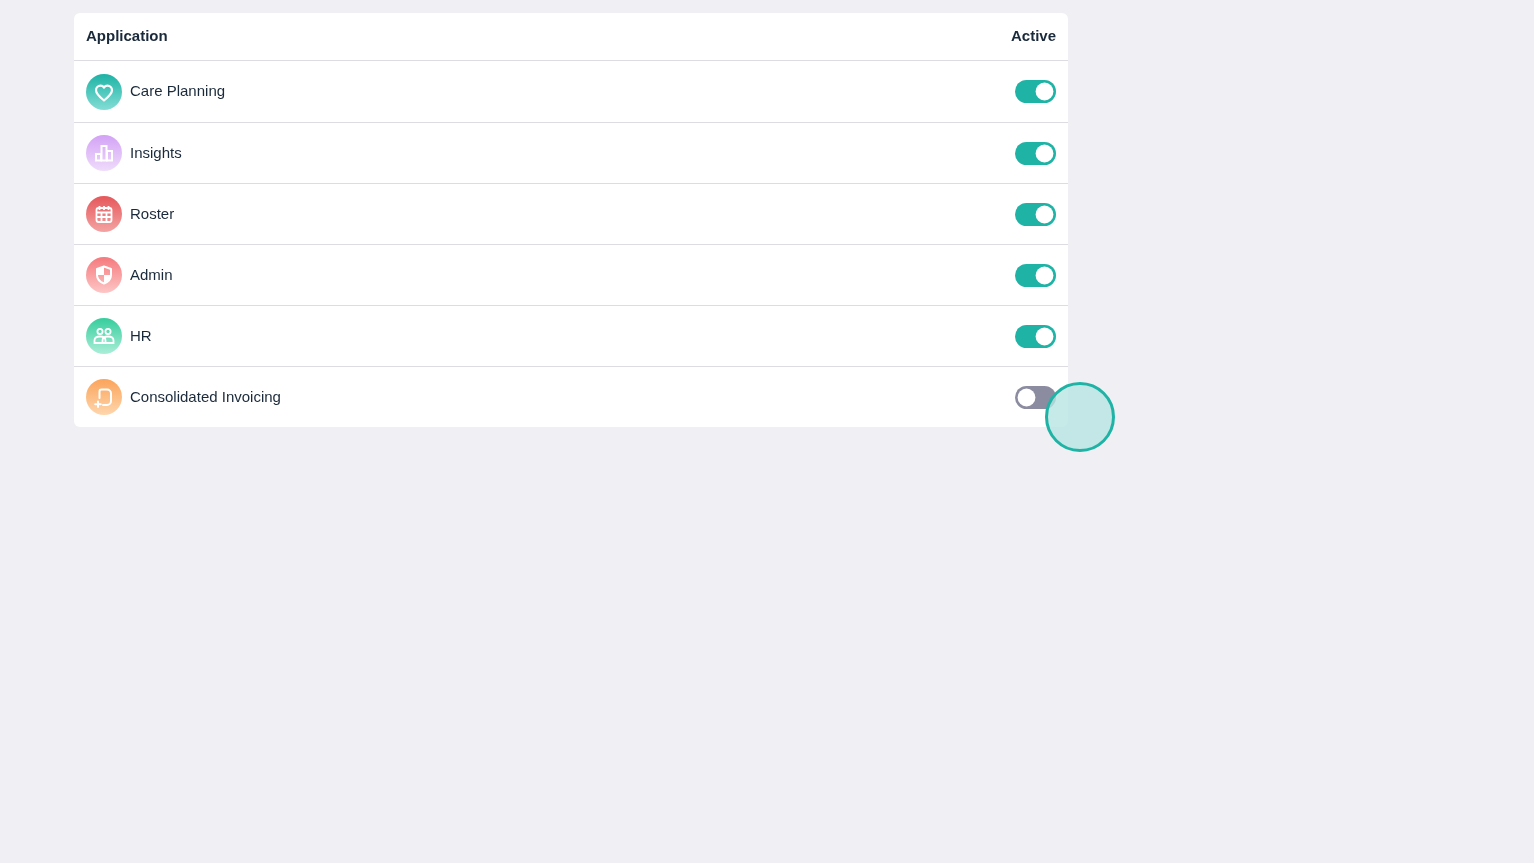 This screenshot has height=863, width=1534. Describe the element at coordinates (1080, 416) in the screenshot. I see `click-indicator-icon` at that location.